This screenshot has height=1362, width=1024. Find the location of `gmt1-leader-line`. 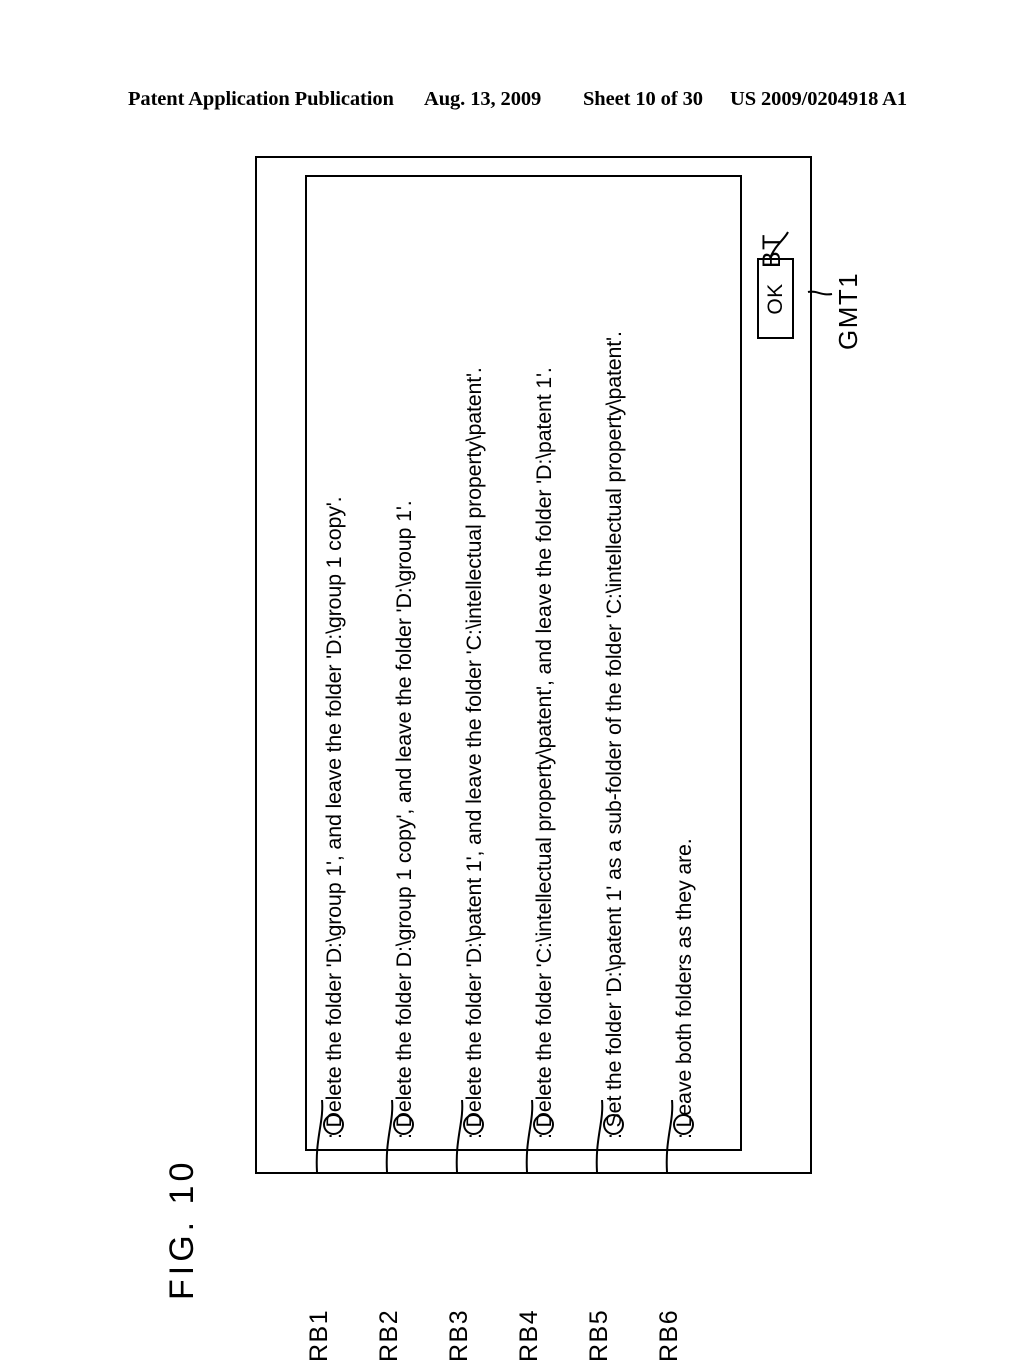

gmt1-leader-line is located at coordinates (820, 293).